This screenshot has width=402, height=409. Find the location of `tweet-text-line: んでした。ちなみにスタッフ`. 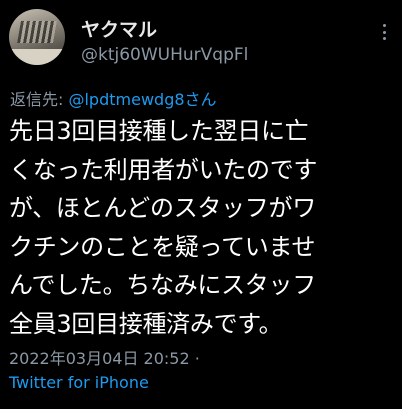

tweet-text-line: んでした。ちなみにスタッフ is located at coordinates (162, 285).